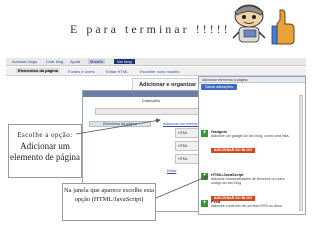  Describe the element at coordinates (75, 61) in the screenshot. I see `nav-link-ajuda: Ajuda` at that location.